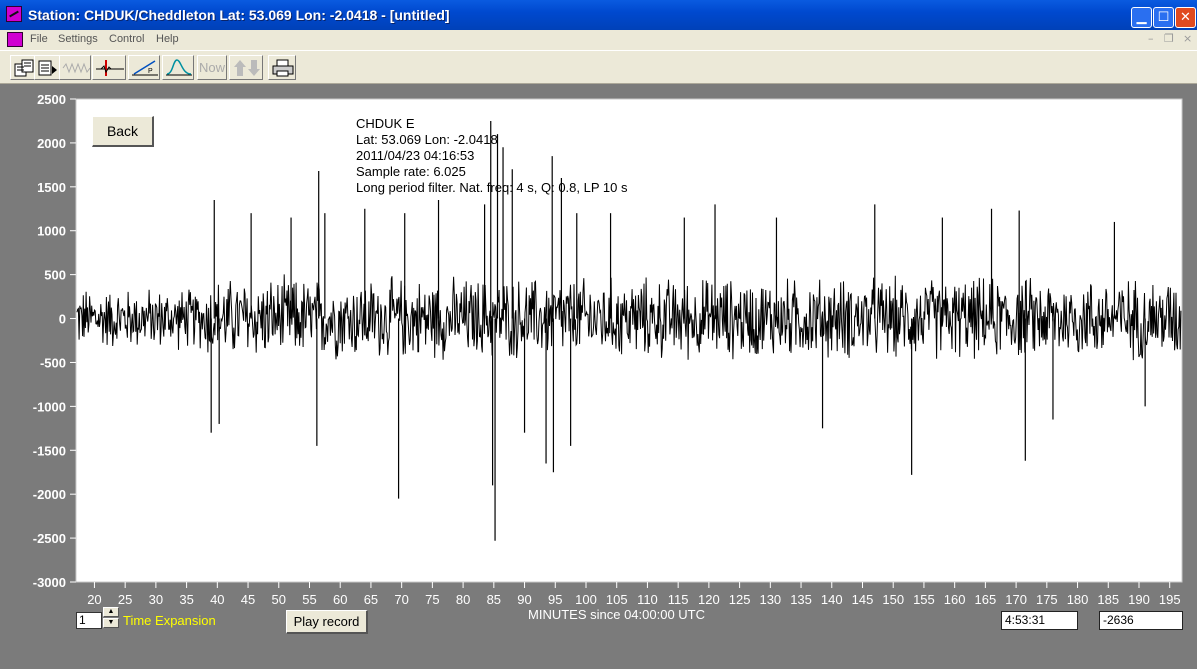  Describe the element at coordinates (411, 171) in the screenshot. I see `sample-rate: Sample rate: 6.025` at that location.